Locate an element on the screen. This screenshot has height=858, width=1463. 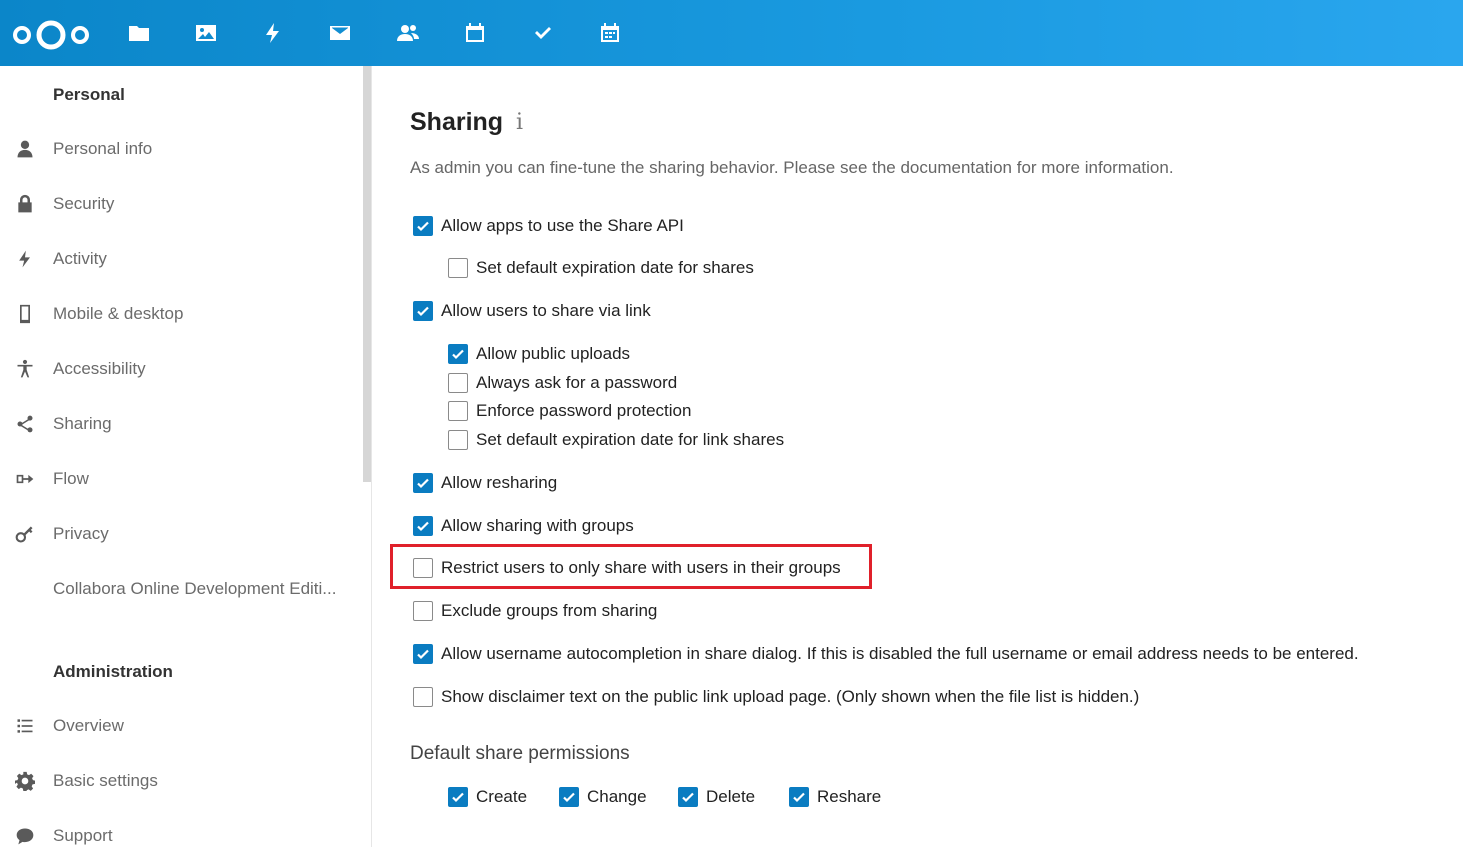
checkbox-label: Set default expiration date for shares is located at coordinates (615, 267).